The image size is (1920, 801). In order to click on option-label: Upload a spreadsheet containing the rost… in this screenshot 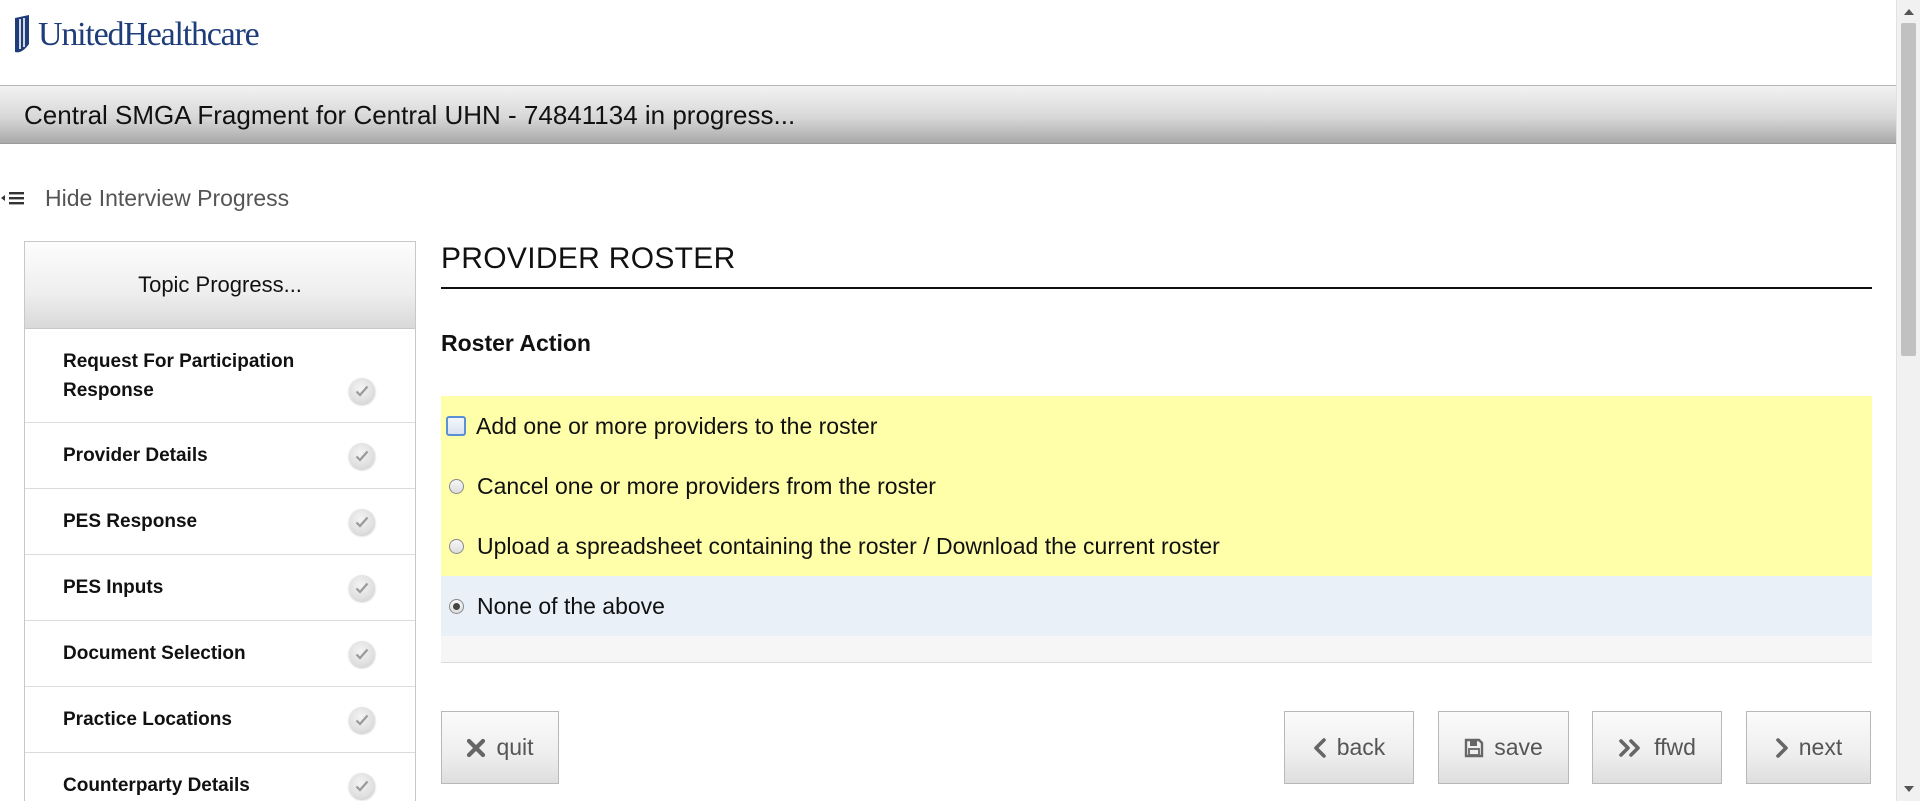, I will do `click(848, 545)`.